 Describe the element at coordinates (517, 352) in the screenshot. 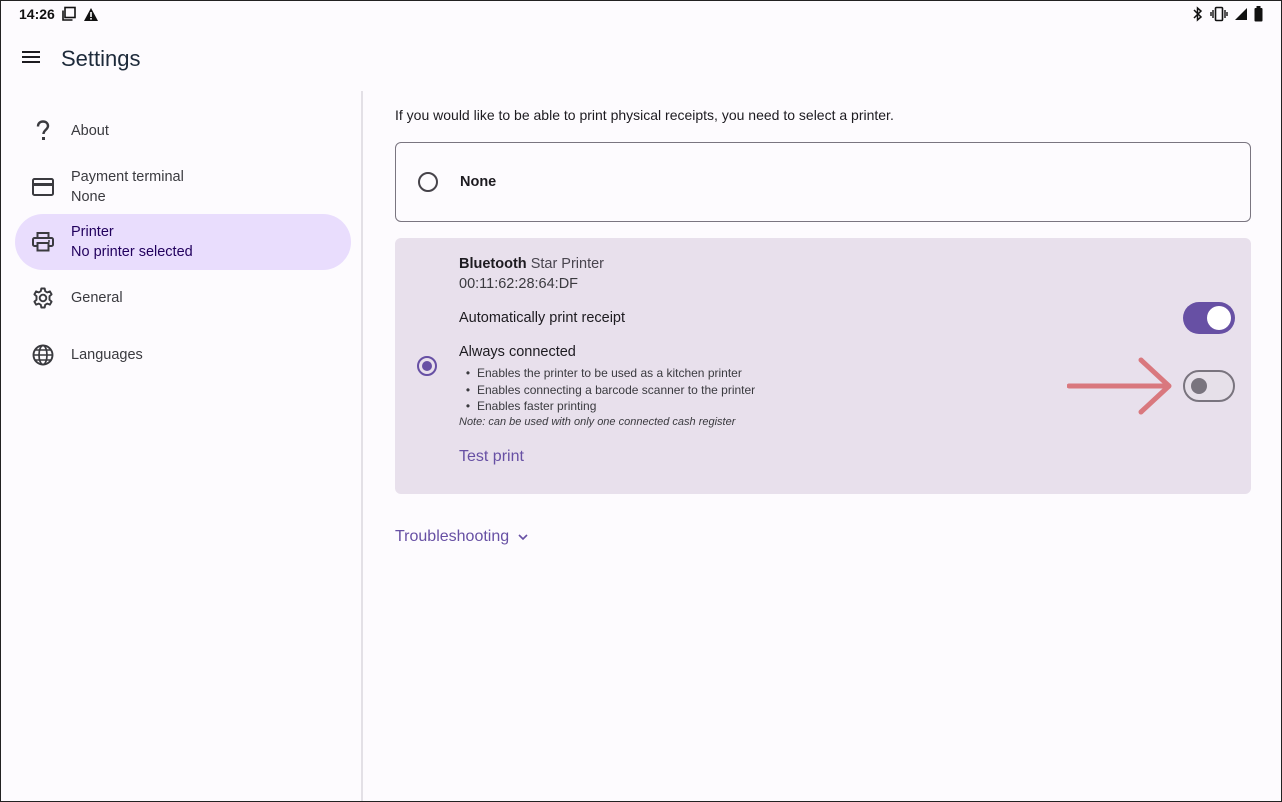

I see `always-connected-label: Always connected` at that location.